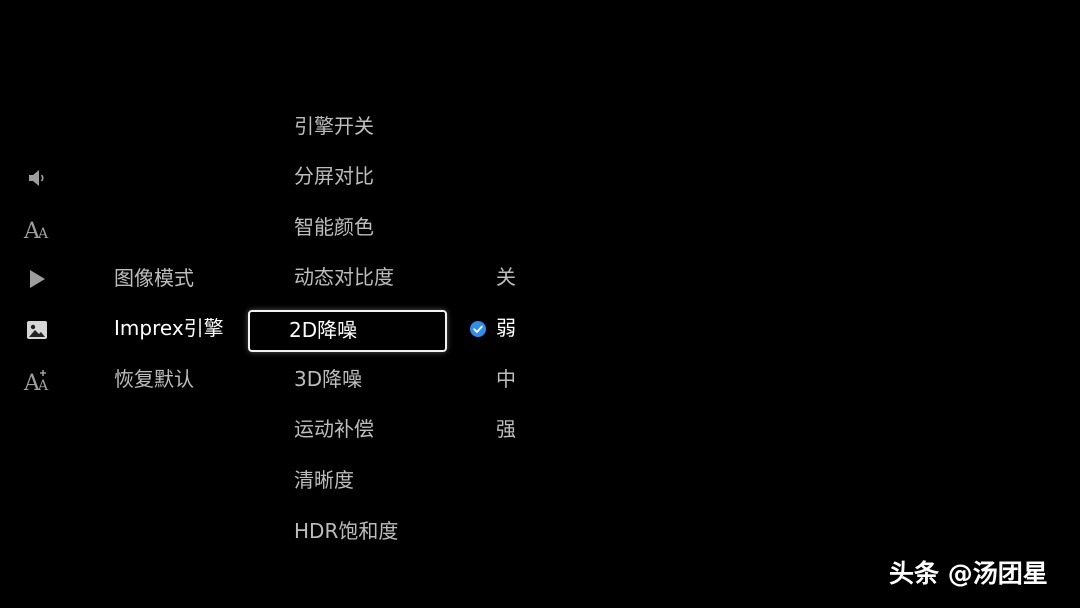  What do you see at coordinates (968, 573) in the screenshot?
I see `watermark: 头条 @汤团星` at bounding box center [968, 573].